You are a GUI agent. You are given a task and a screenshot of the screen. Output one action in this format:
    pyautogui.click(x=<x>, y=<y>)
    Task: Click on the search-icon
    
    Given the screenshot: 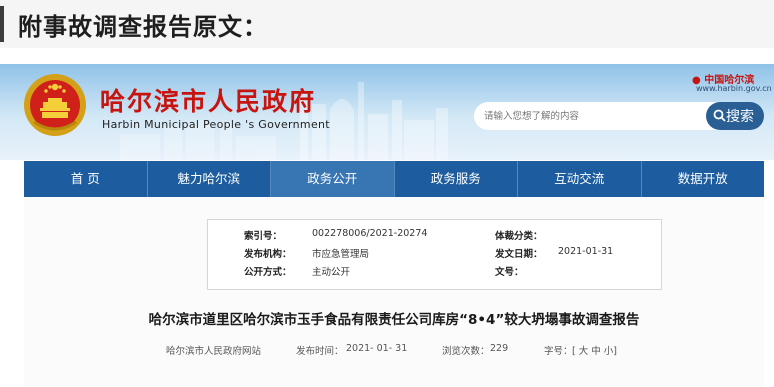 What is the action you would take?
    pyautogui.click(x=719, y=115)
    